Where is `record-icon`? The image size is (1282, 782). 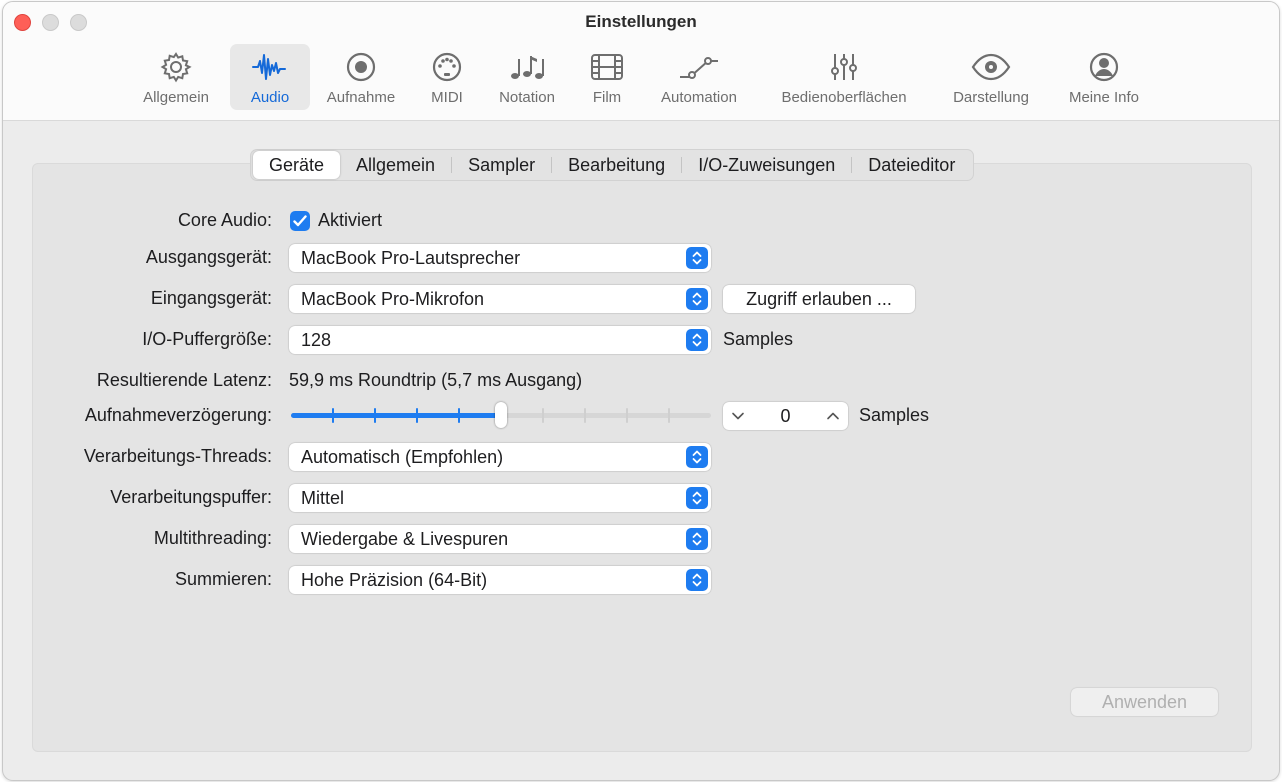 record-icon is located at coordinates (361, 67).